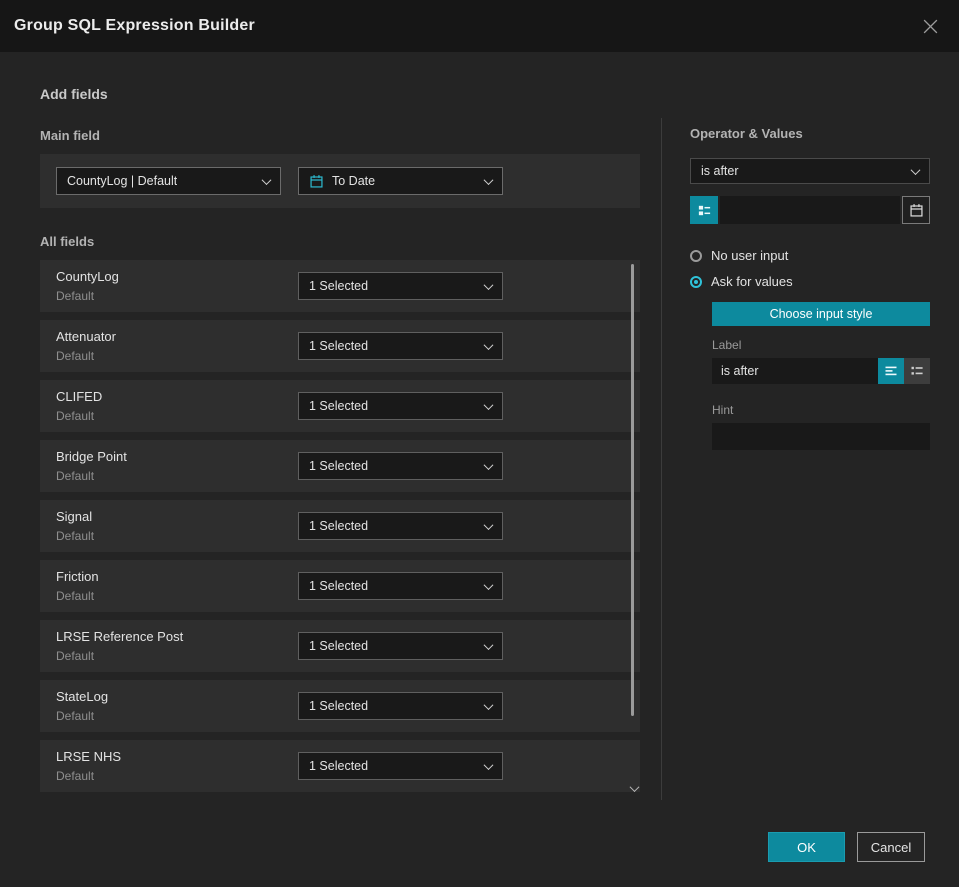  Describe the element at coordinates (795, 371) in the screenshot. I see `label-input` at that location.